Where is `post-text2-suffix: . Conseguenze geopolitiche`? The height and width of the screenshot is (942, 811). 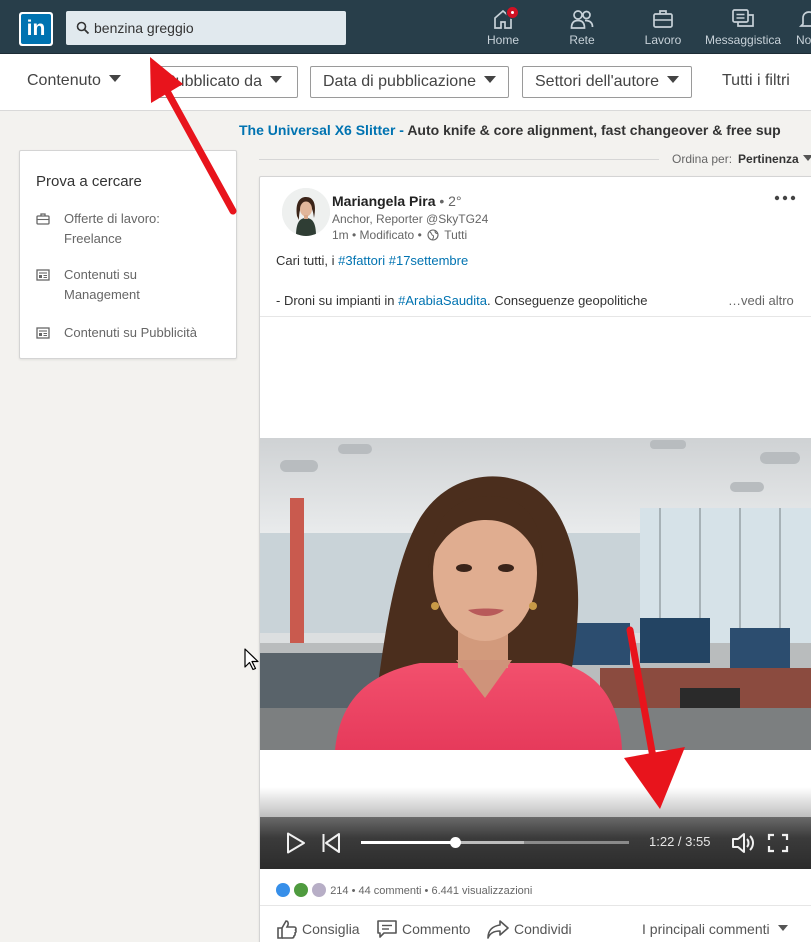 post-text2-suffix: . Conseguenze geopolitiche is located at coordinates (567, 300).